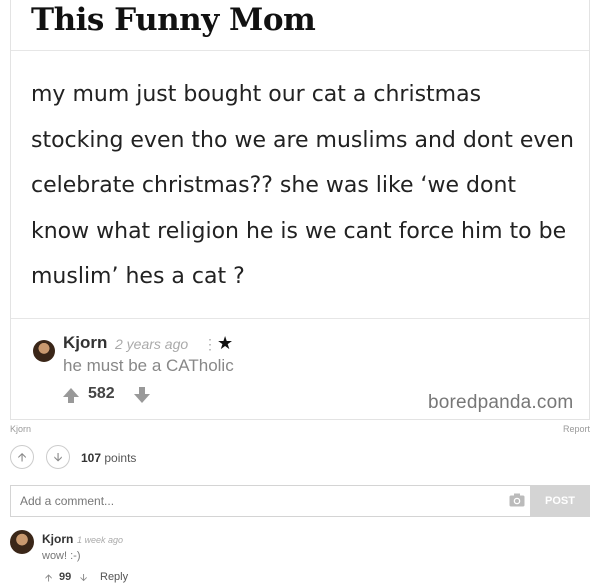 This screenshot has height=588, width=605. I want to click on downvote-arrow-icon, so click(142, 398).